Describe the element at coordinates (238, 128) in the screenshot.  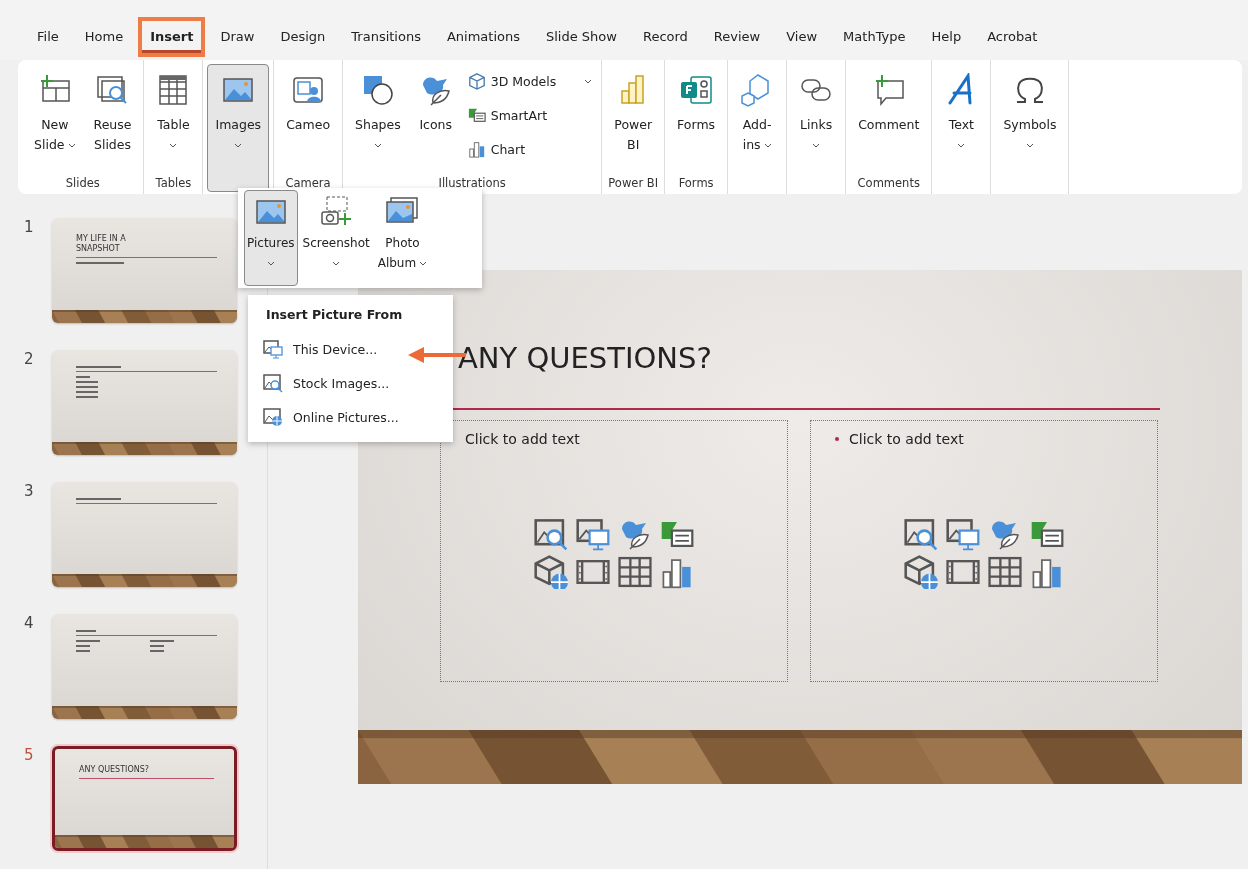
I see `ribbon-button: Images` at that location.